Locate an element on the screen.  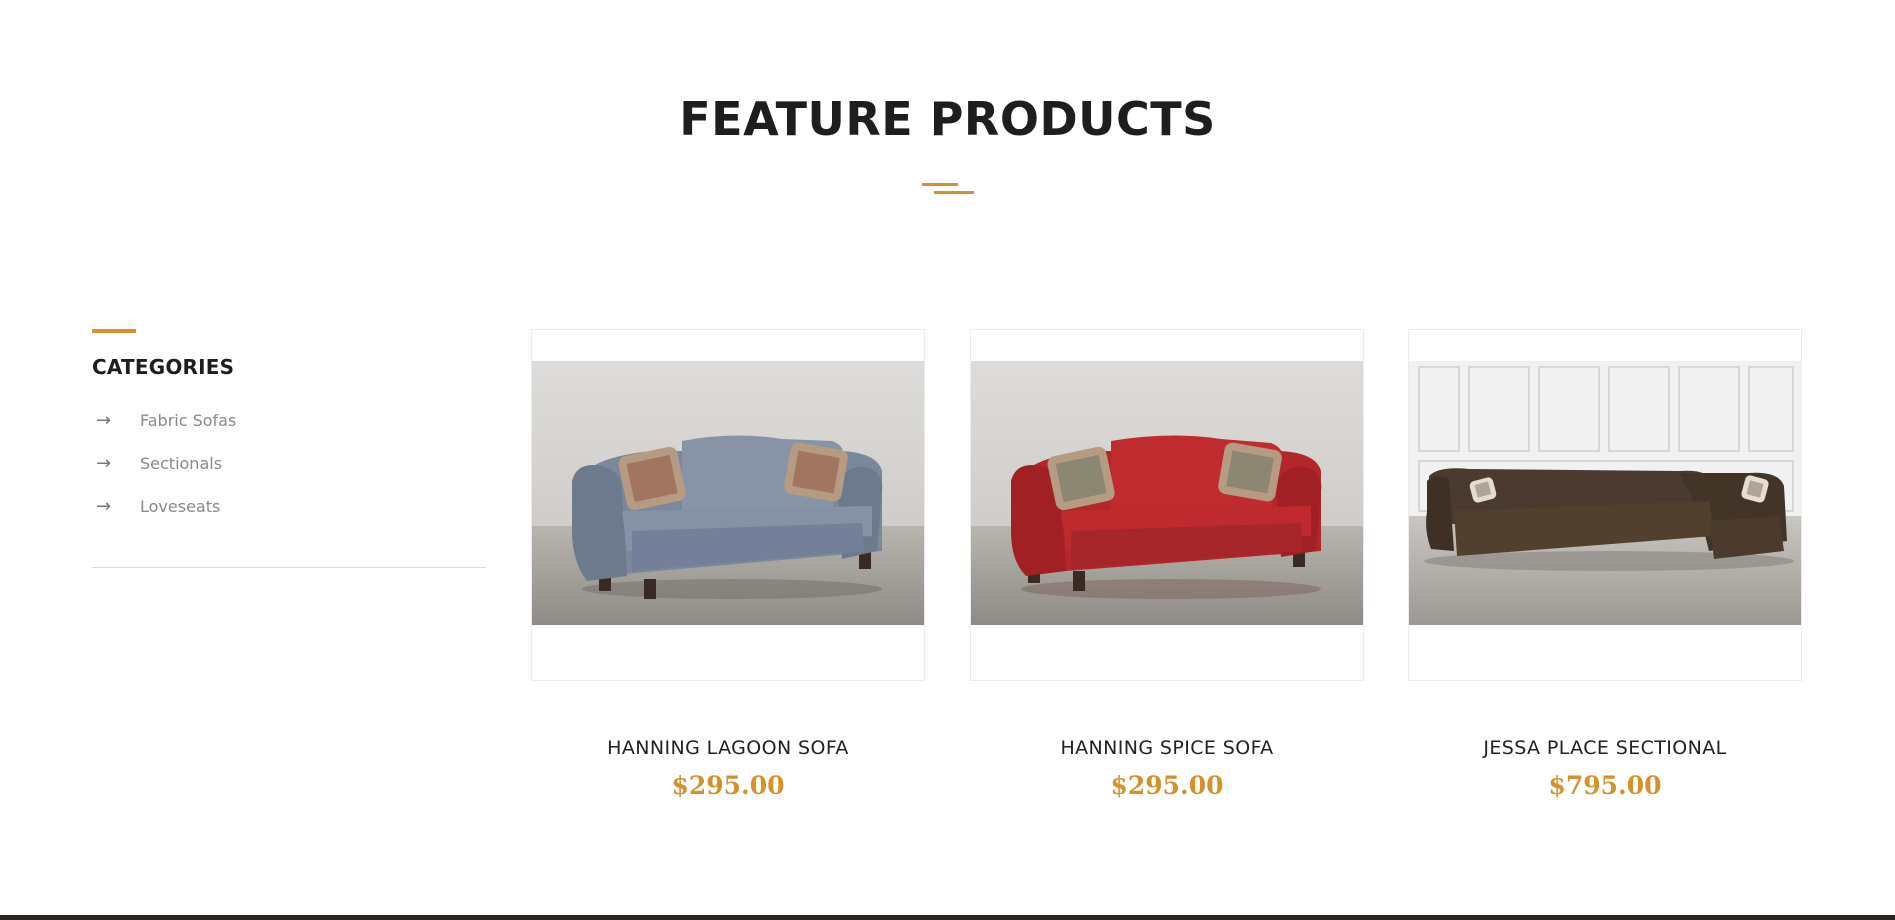
product-image-gray-sofa is located at coordinates (728, 493).